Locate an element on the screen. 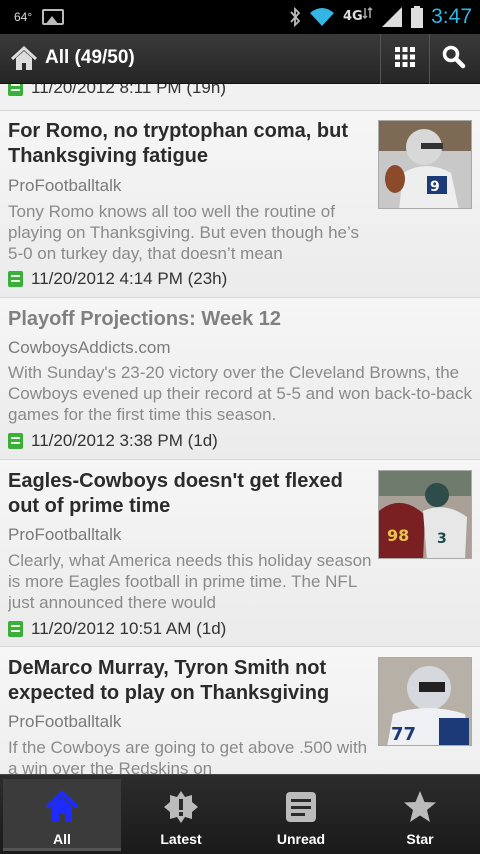  tab-latest: Latest is located at coordinates (181, 815).